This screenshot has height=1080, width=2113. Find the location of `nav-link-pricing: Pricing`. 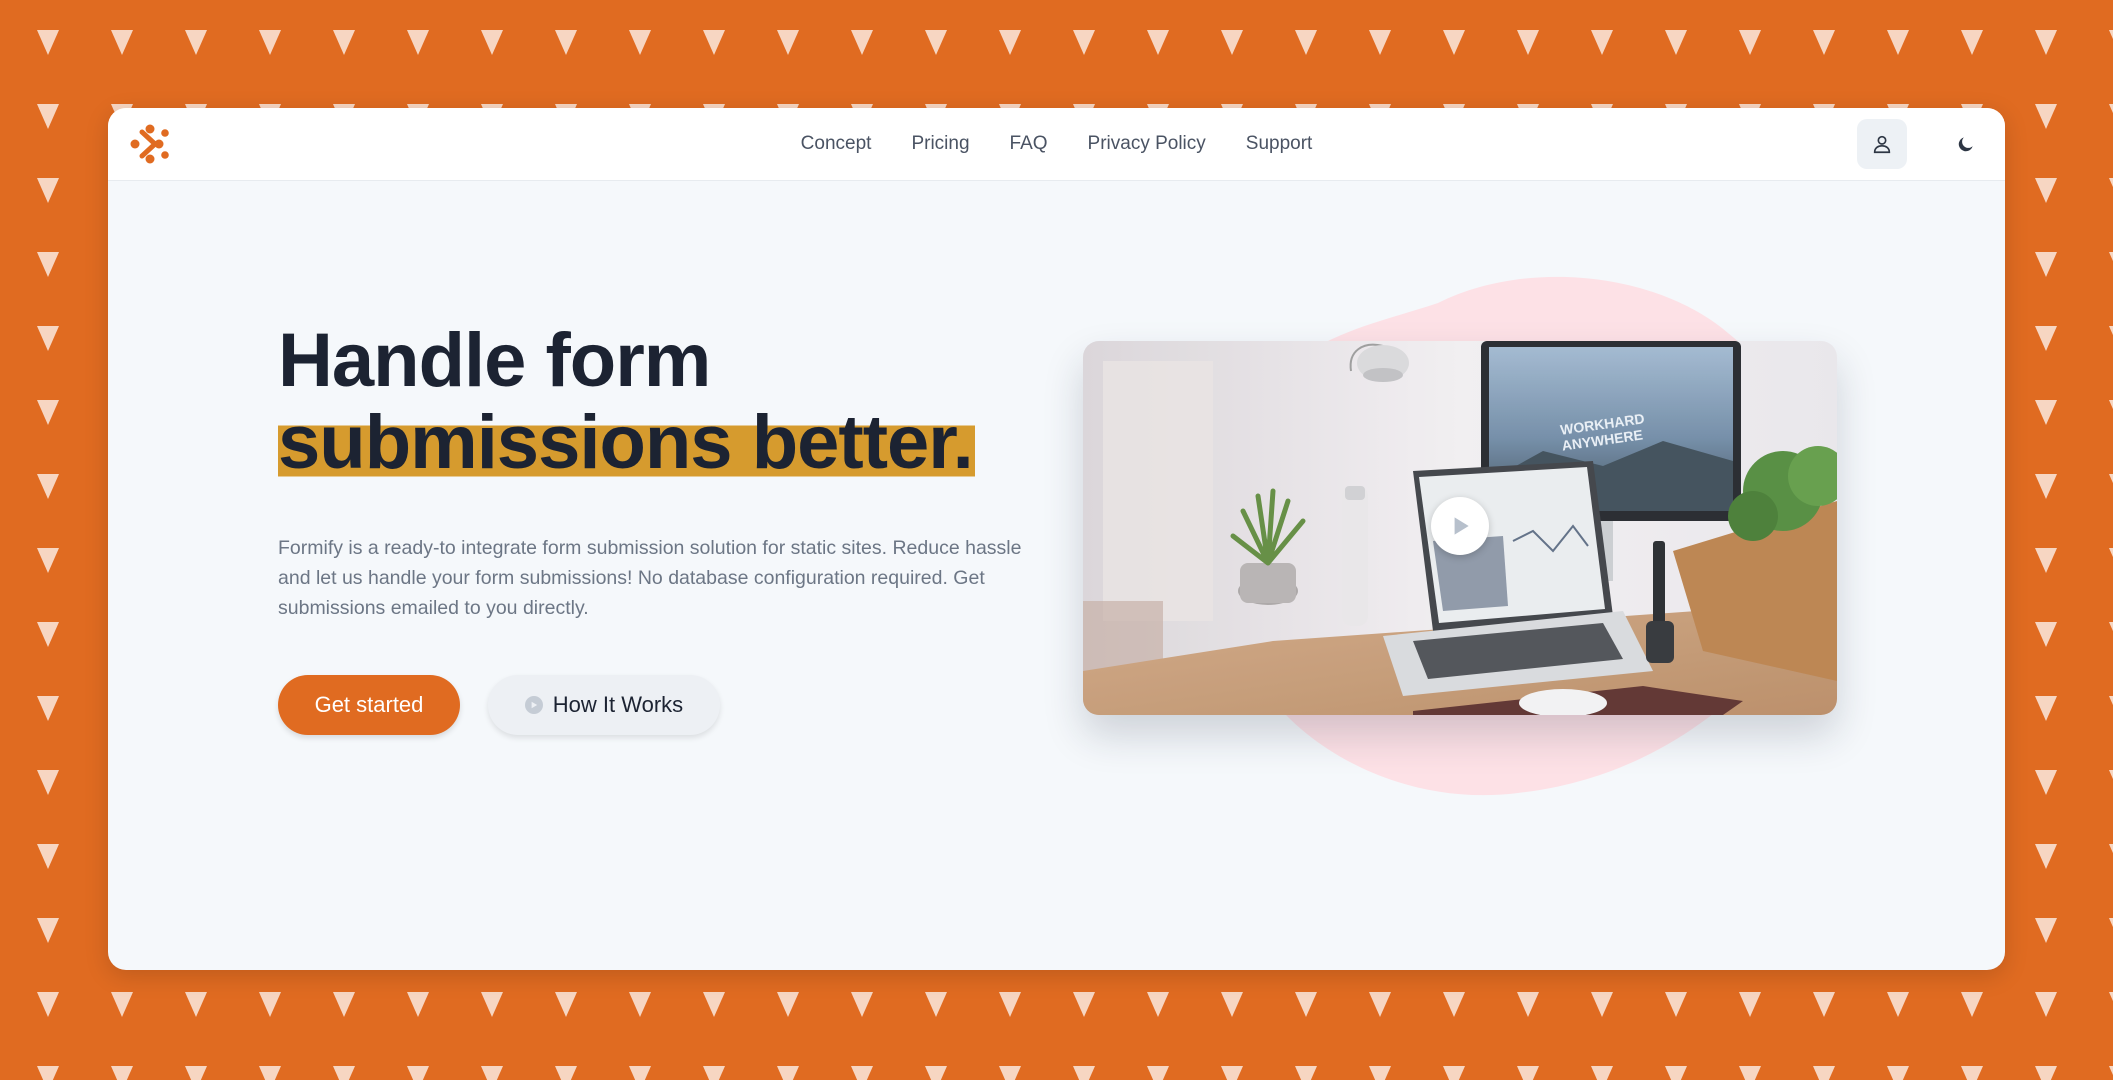

nav-link-pricing: Pricing is located at coordinates (940, 144).